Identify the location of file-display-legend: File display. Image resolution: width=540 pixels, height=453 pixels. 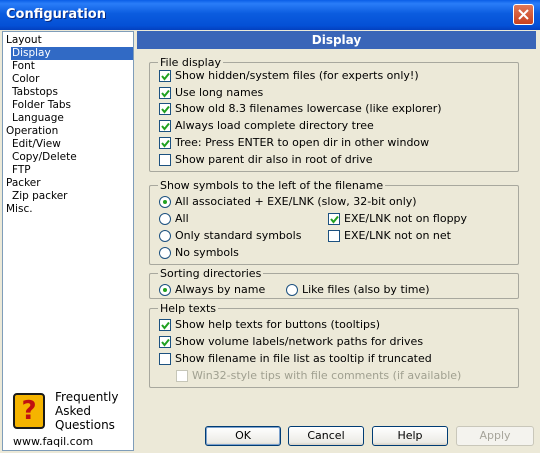
(190, 62).